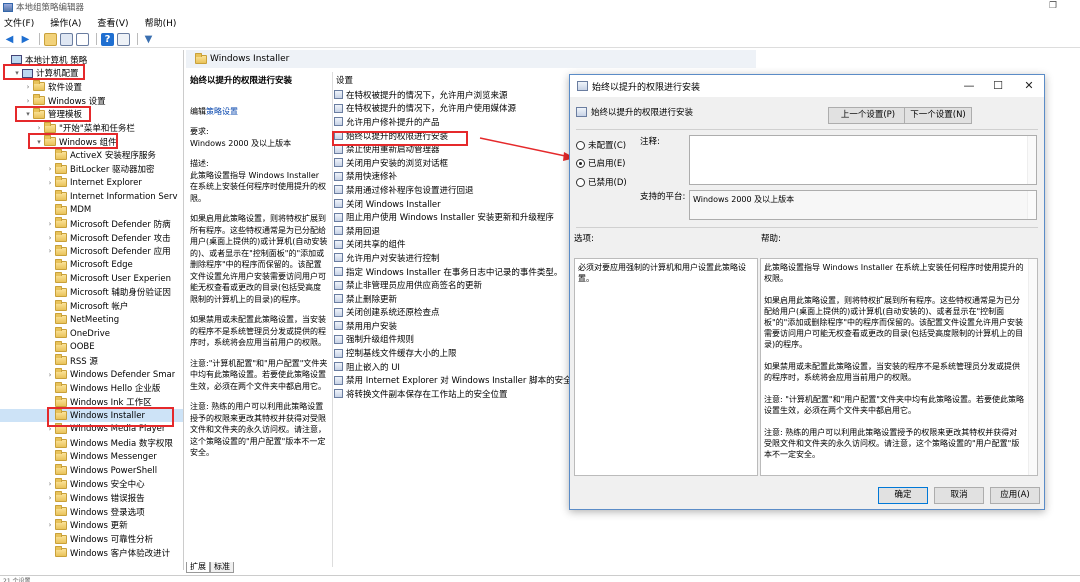  I want to click on setting-row: 禁用通过修补程序包设置进行回退, so click(454, 190).